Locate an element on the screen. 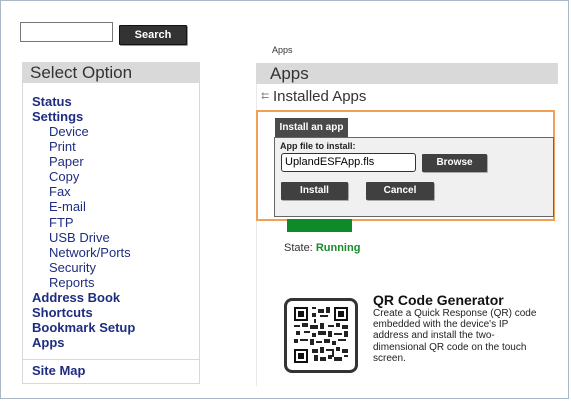  file-label: App file to install: is located at coordinates (318, 146).